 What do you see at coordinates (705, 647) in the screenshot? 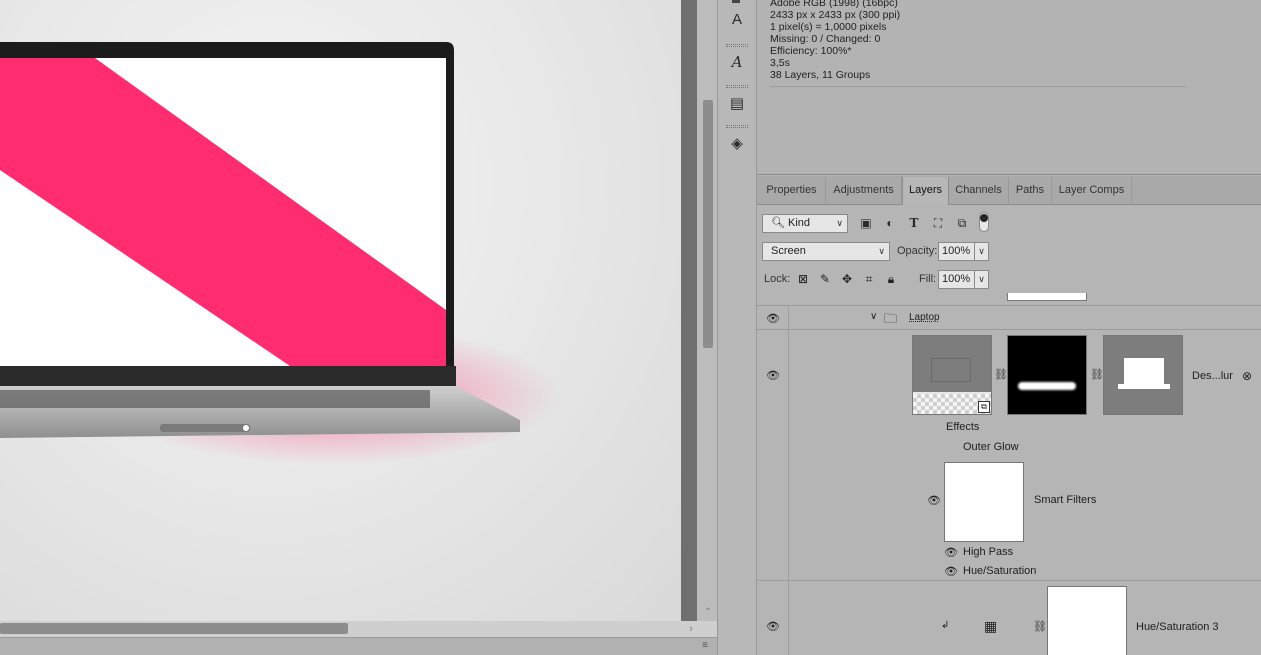
I see `menu-lines-icon: ≡` at bounding box center [705, 647].